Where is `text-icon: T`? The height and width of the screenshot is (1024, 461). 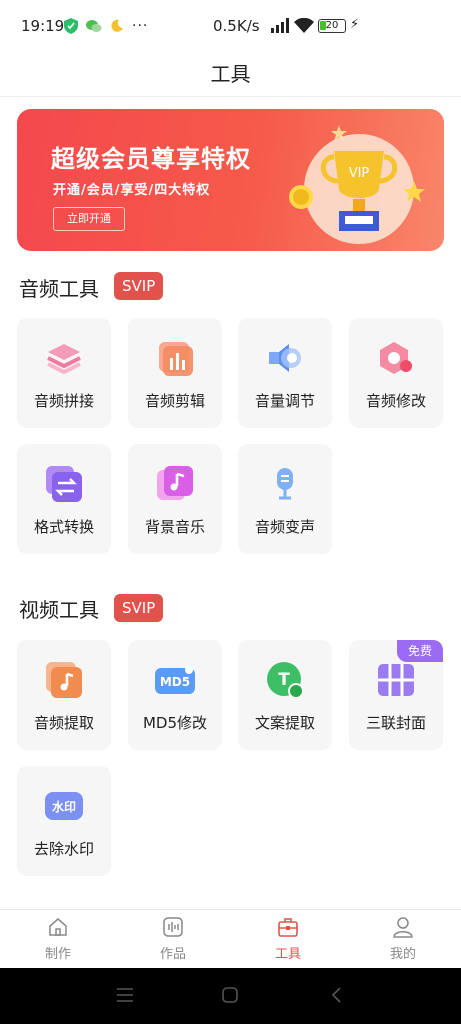
text-icon: T is located at coordinates (285, 680).